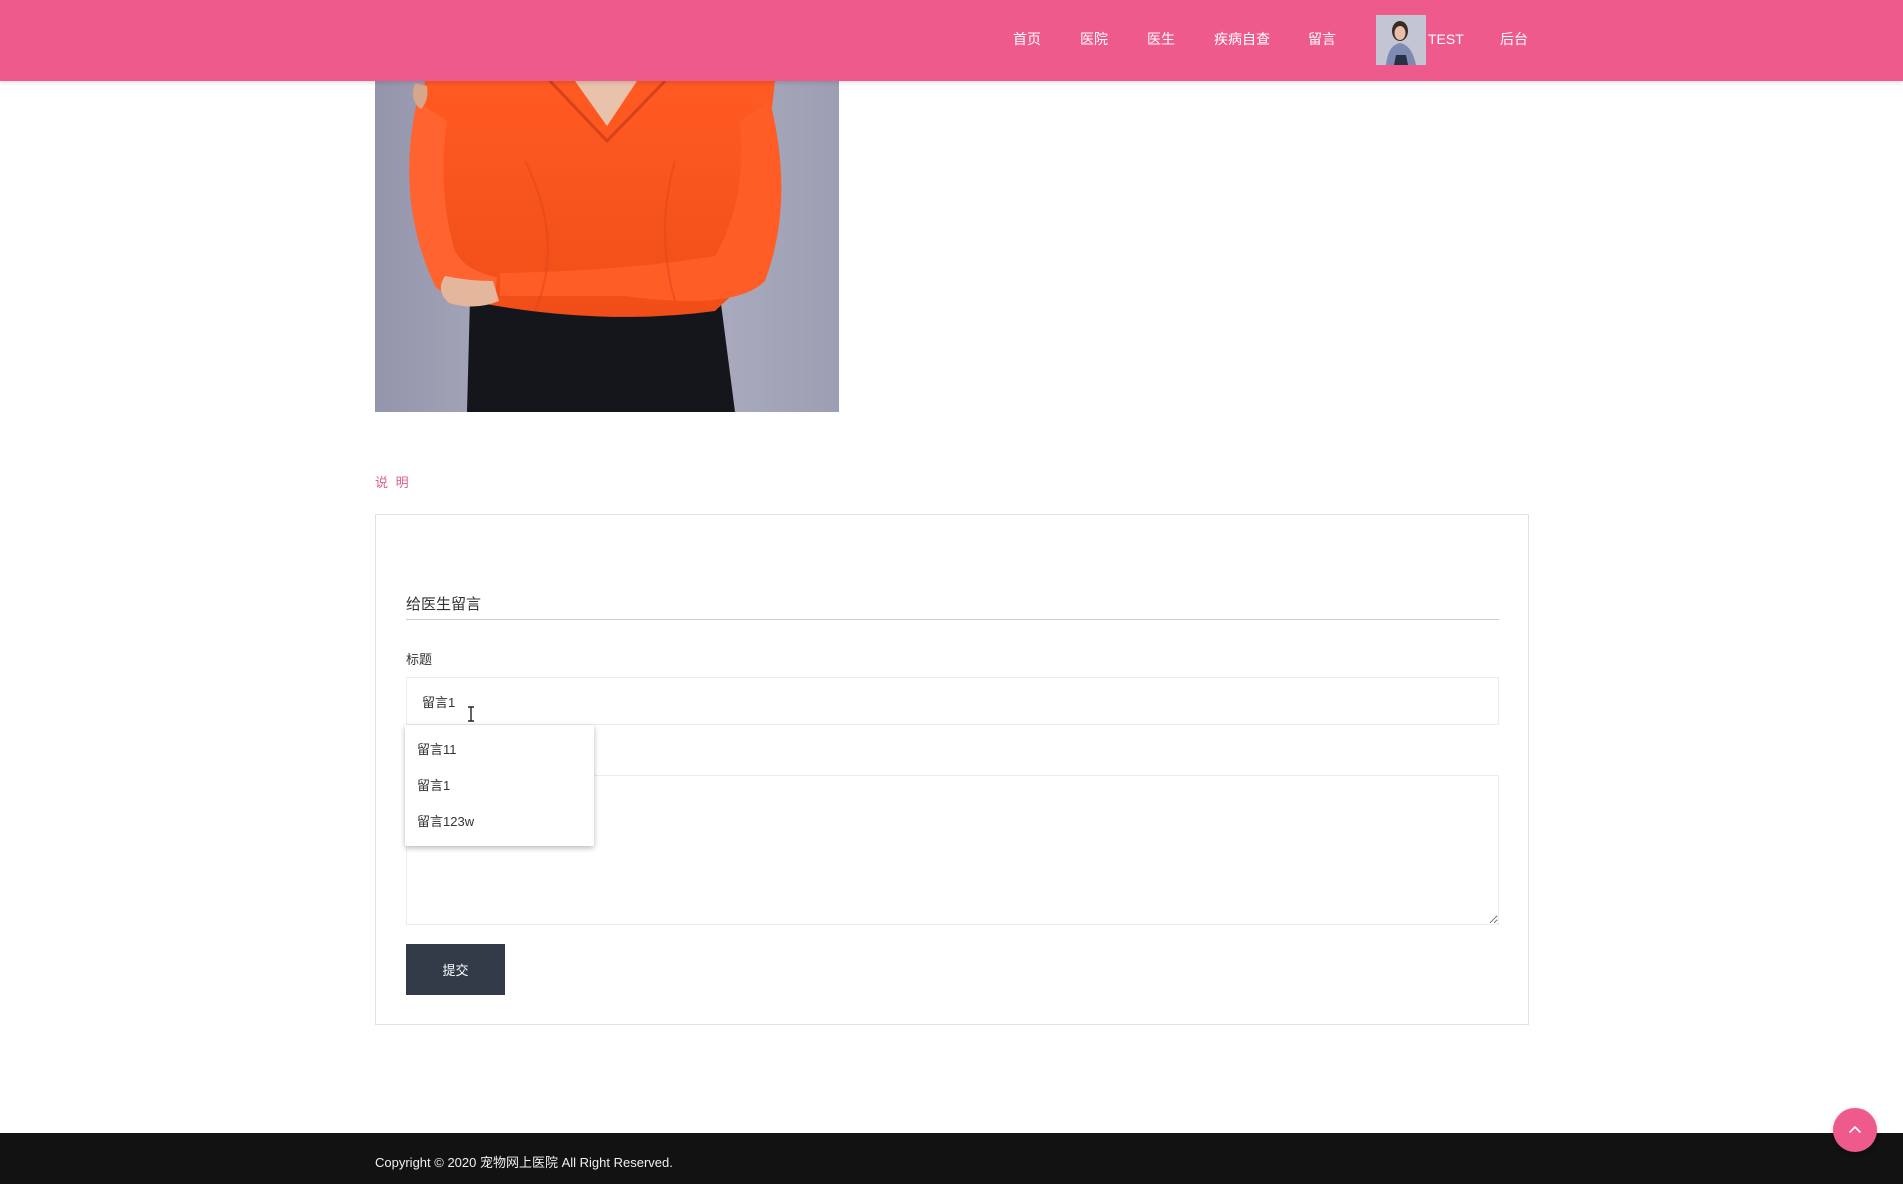  I want to click on nav-item-admin: 后台, so click(1514, 40).